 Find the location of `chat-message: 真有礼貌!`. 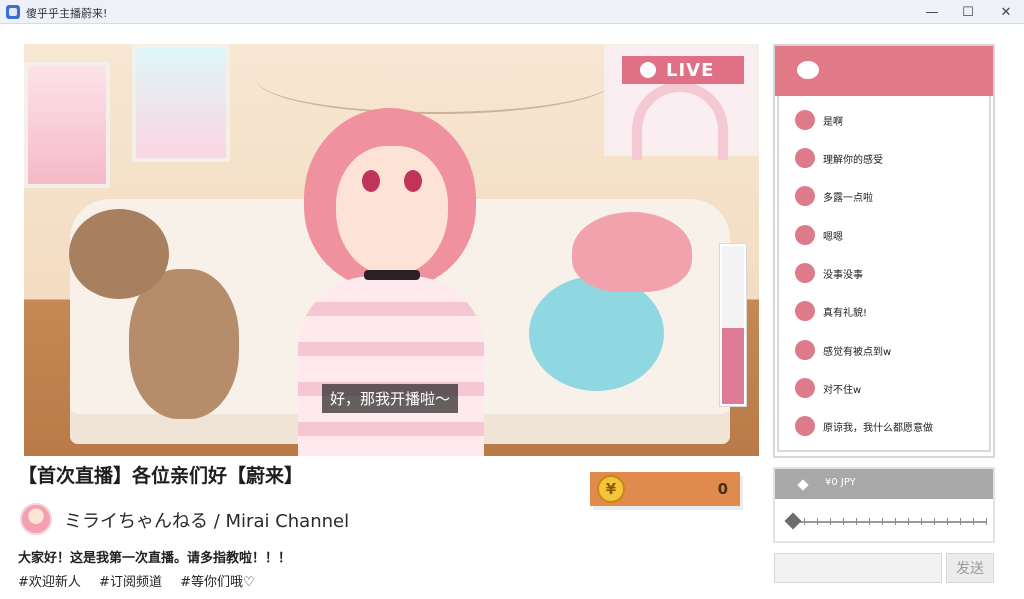

chat-message: 真有礼貌! is located at coordinates (831, 311).